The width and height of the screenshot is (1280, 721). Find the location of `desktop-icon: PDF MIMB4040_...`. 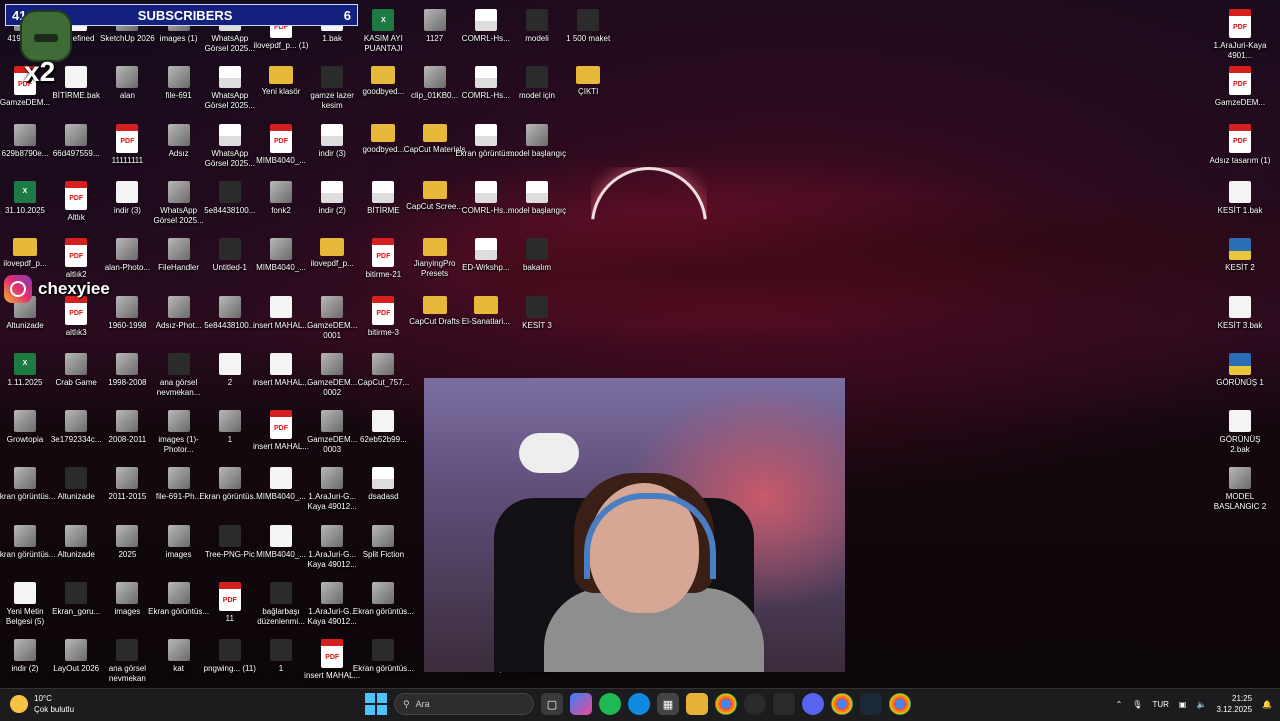

desktop-icon: PDF MIMB4040_... is located at coordinates (281, 148).